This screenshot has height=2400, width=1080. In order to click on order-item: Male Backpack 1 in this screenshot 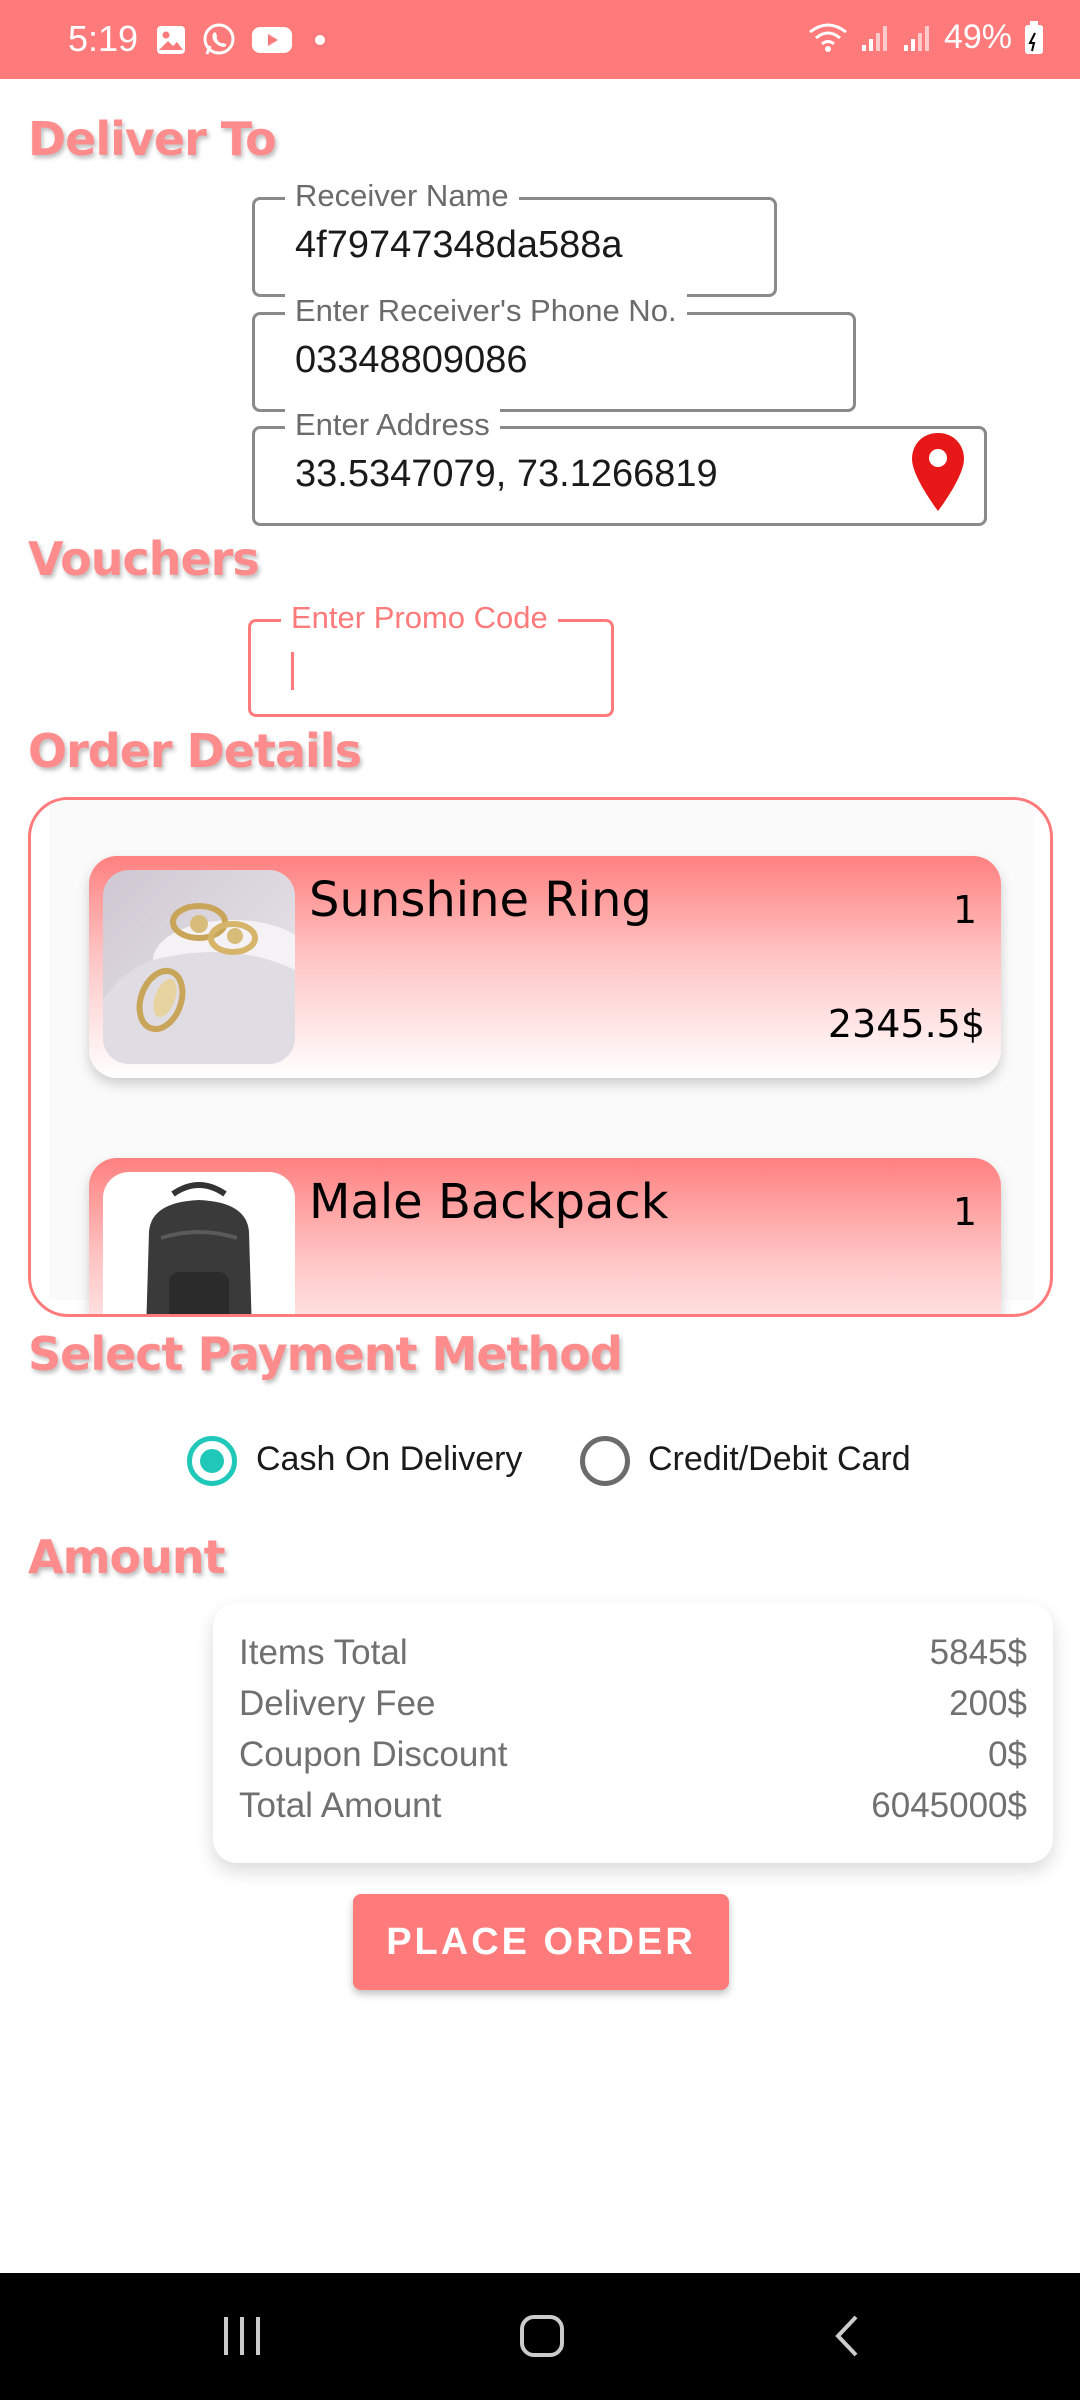, I will do `click(545, 1236)`.